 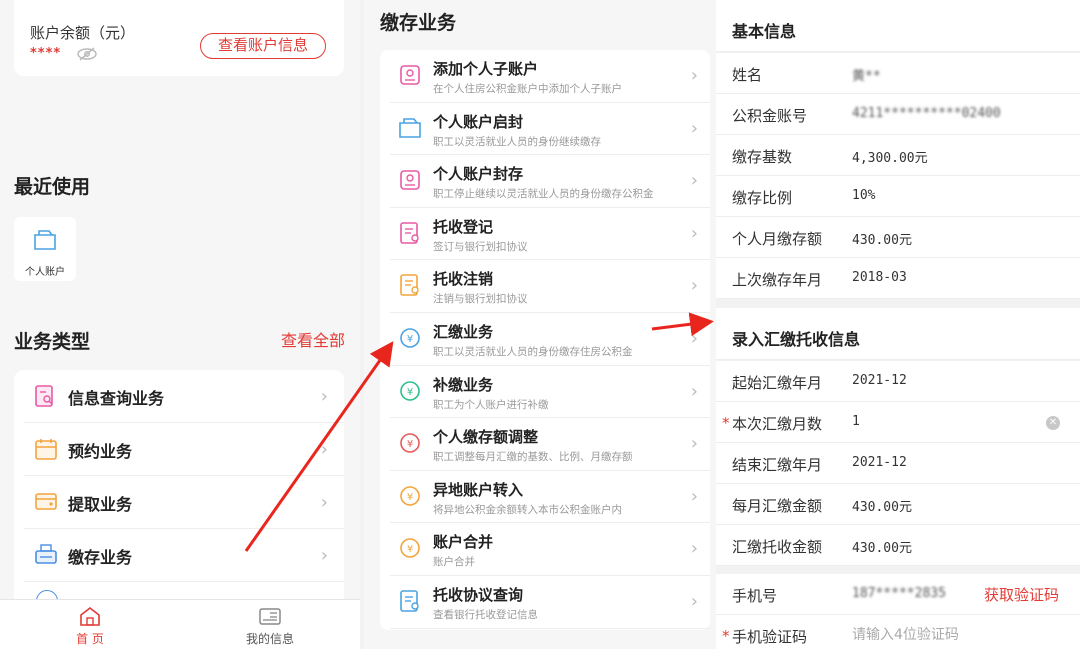 What do you see at coordinates (777, 383) in the screenshot?
I see `field-label: 起始汇缴年月` at bounding box center [777, 383].